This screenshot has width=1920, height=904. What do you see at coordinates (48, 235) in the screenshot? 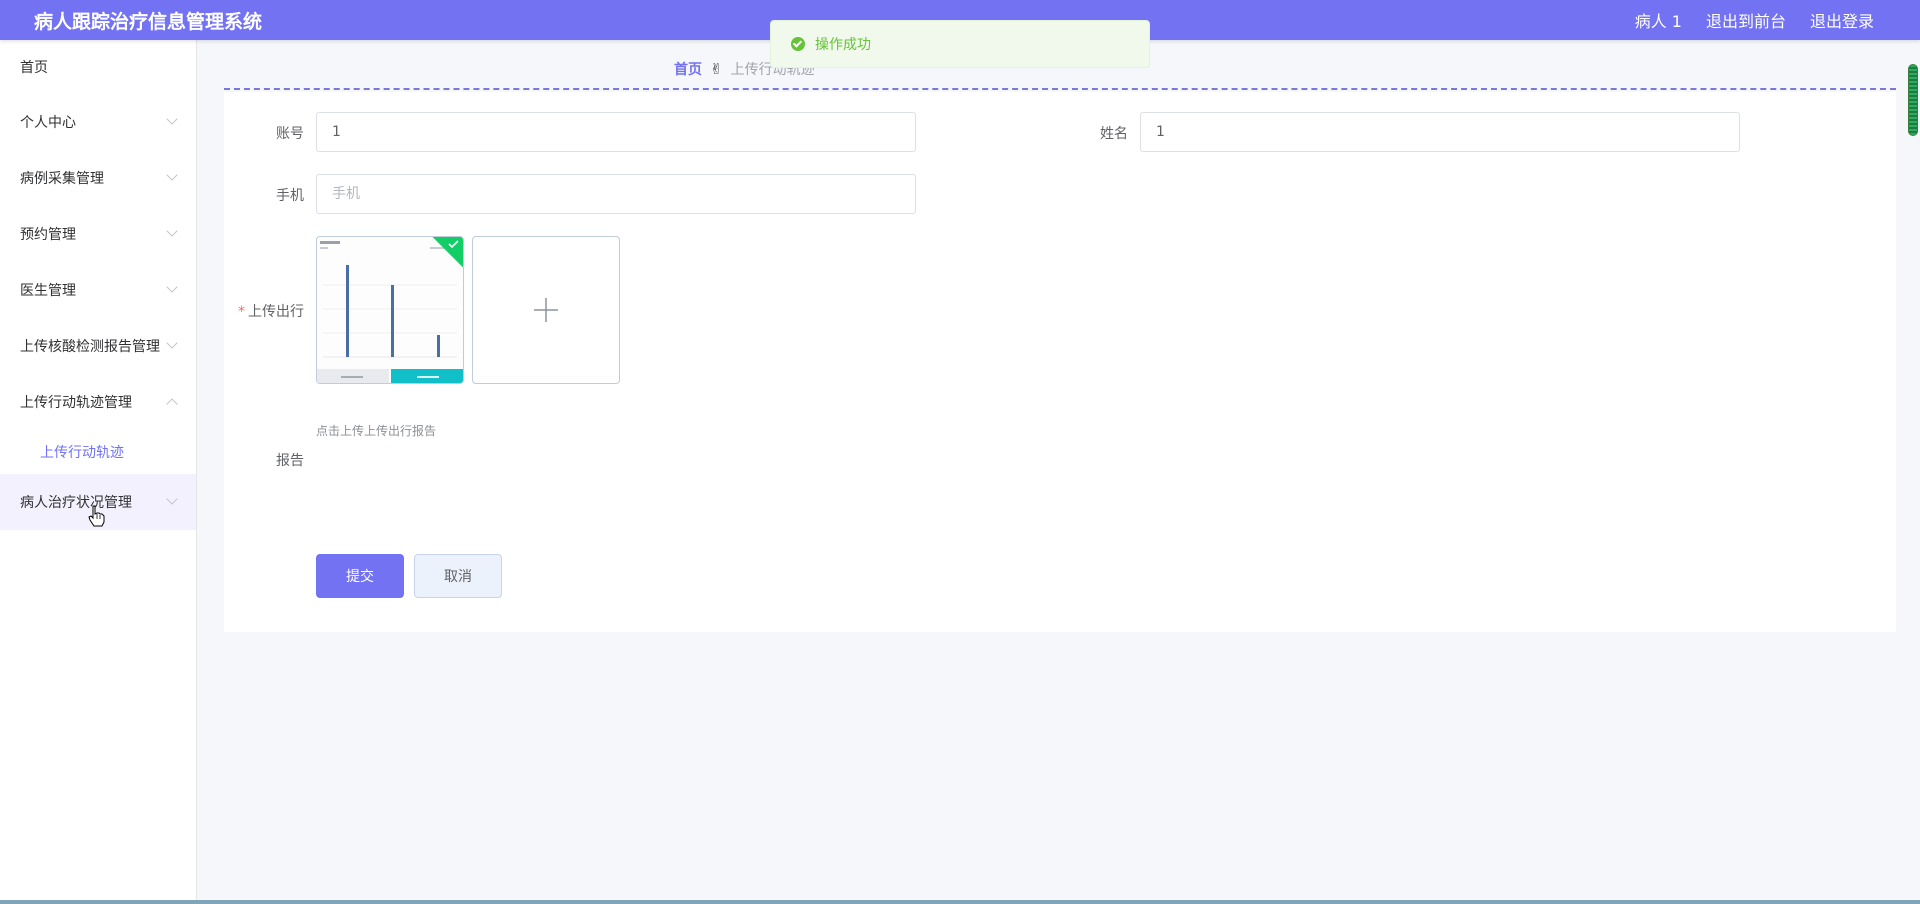
I see `sidebar-item-label: 预约管理` at bounding box center [48, 235].